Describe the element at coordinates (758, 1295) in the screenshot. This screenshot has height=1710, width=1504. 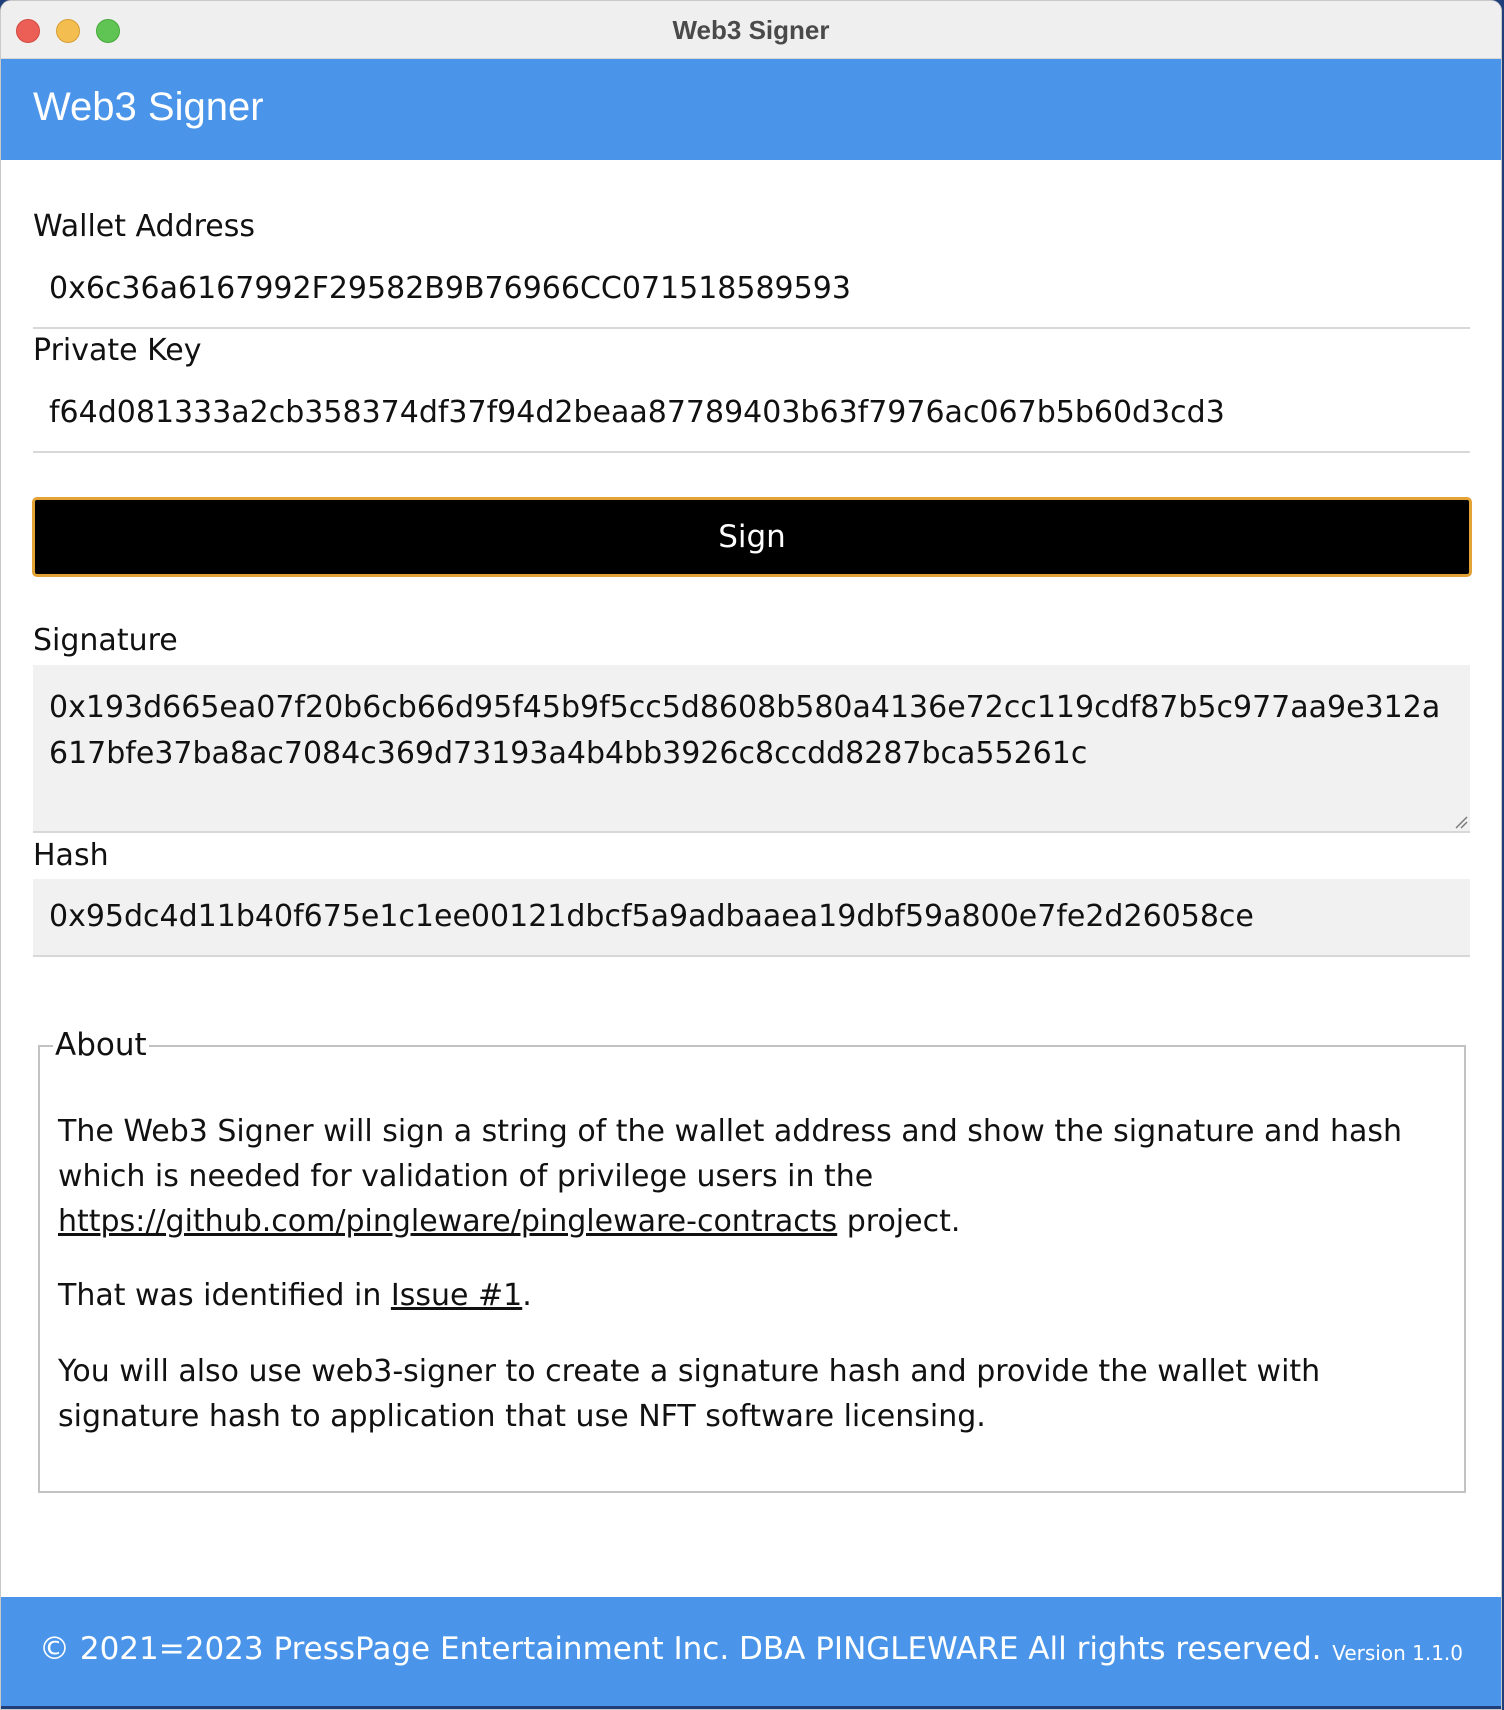
I see `about-paragraph-2: That was identified in Issue #1.` at that location.